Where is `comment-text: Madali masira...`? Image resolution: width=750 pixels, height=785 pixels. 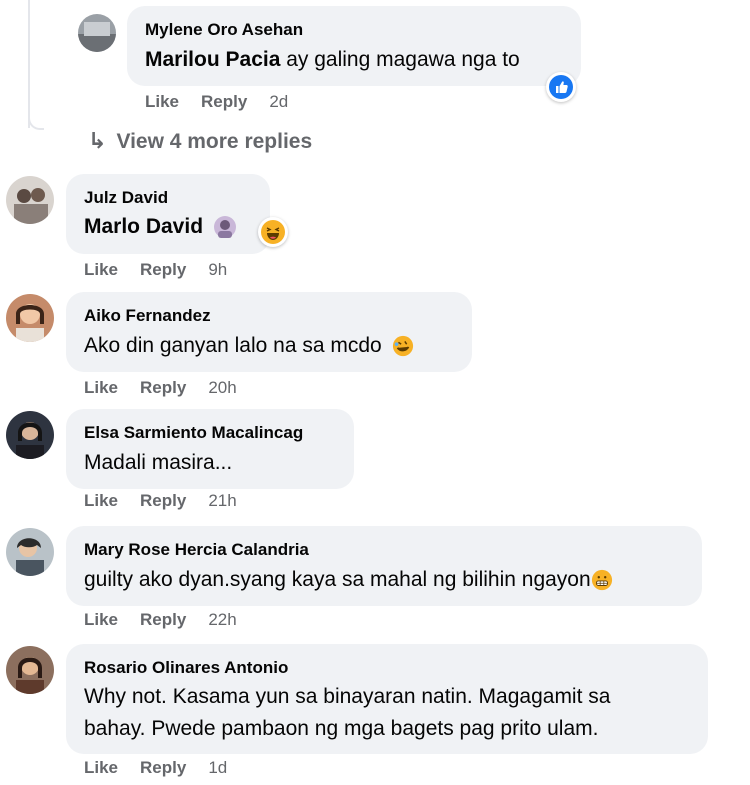
comment-text: Madali masira... is located at coordinates (158, 462).